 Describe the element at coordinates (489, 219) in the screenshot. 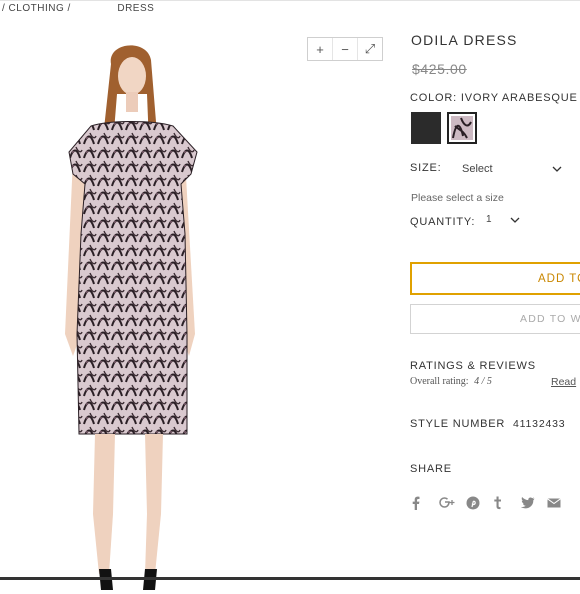

I see `quantity-value: 1` at that location.